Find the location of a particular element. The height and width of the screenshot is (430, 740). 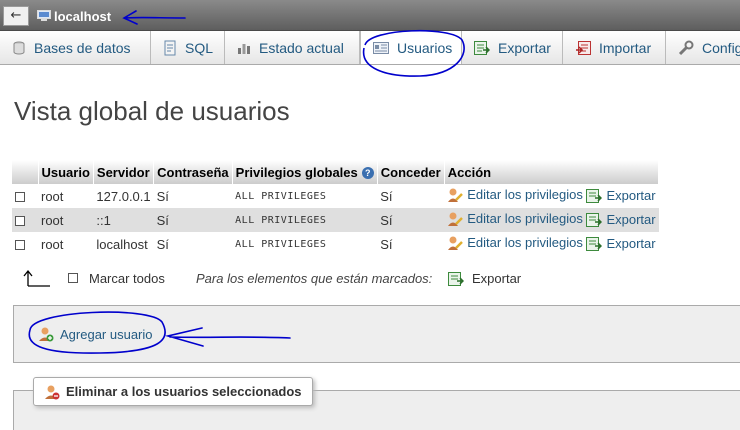

cell-host: 127.0.0.1 is located at coordinates (123, 196).